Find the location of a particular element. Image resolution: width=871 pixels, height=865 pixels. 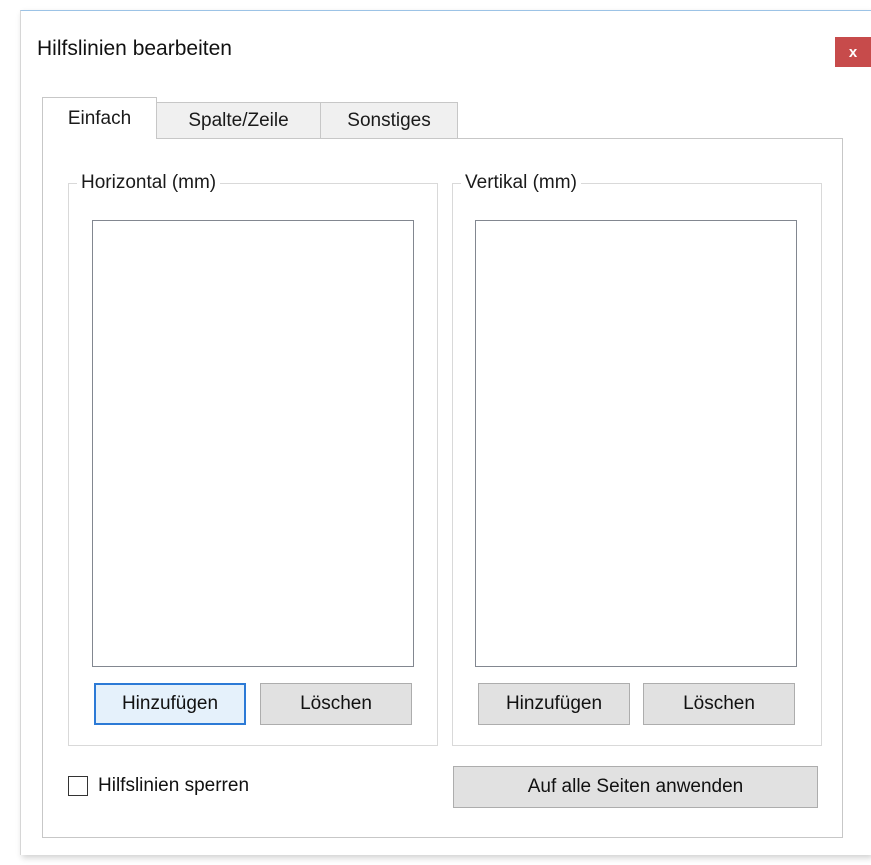

tab-label: Spalte/Zeile is located at coordinates (238, 120).